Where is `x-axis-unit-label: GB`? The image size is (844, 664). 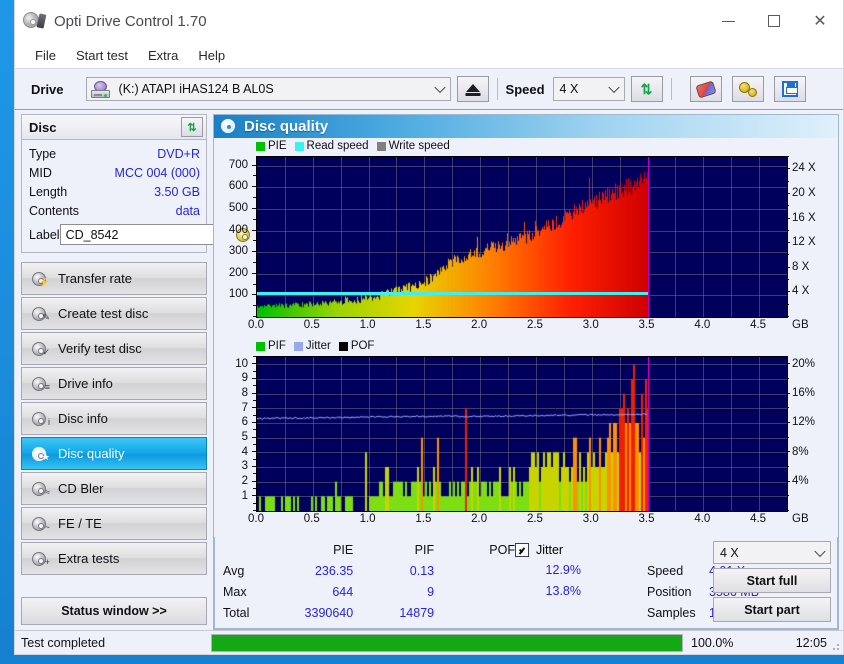 x-axis-unit-label: GB is located at coordinates (800, 519).